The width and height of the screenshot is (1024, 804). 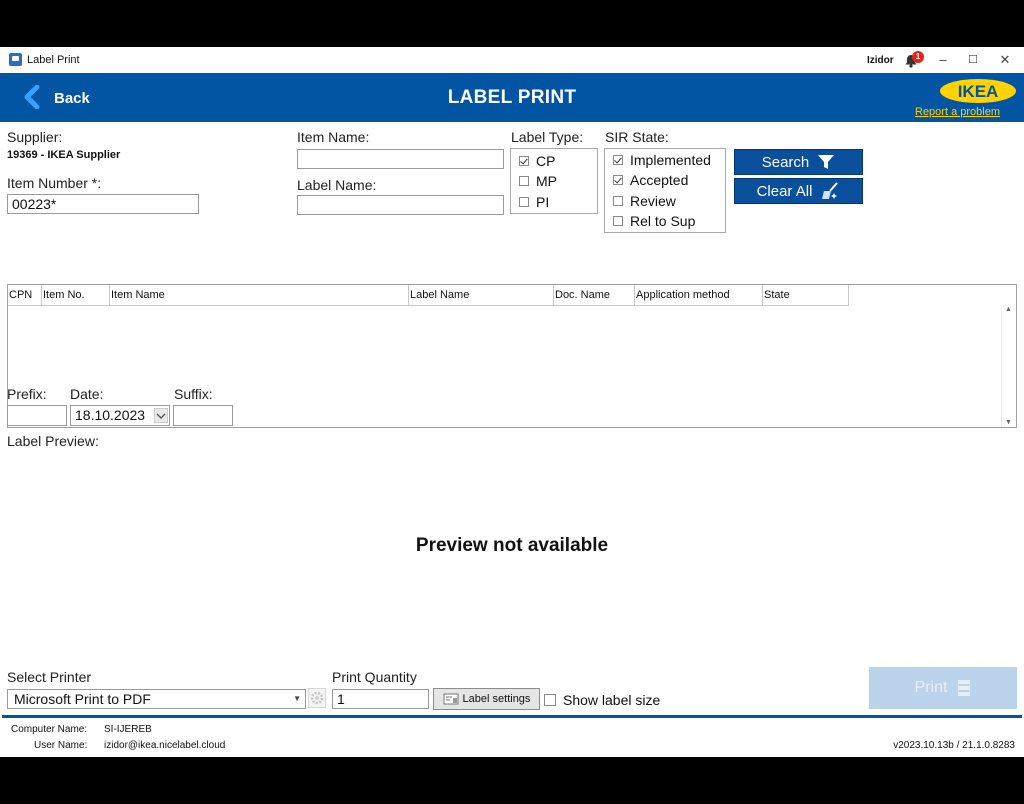 What do you see at coordinates (400, 159) in the screenshot?
I see `item-name-input` at bounding box center [400, 159].